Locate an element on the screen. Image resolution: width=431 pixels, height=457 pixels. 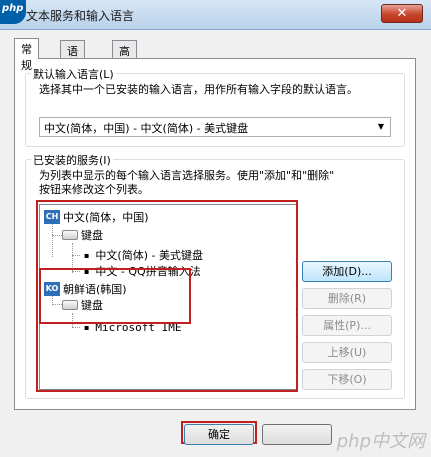
tree-node-korean: KO 朝鲜语(韩国) is located at coordinates (85, 289).